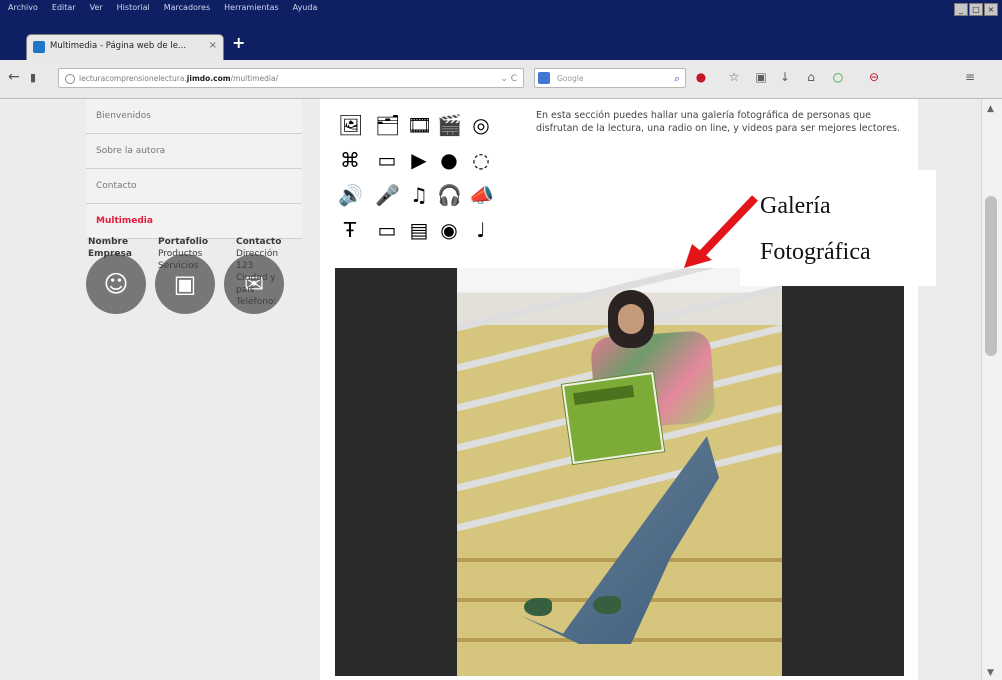 This screenshot has height=680, width=1002. What do you see at coordinates (70, 79) in the screenshot?
I see `globe-icon` at bounding box center [70, 79].